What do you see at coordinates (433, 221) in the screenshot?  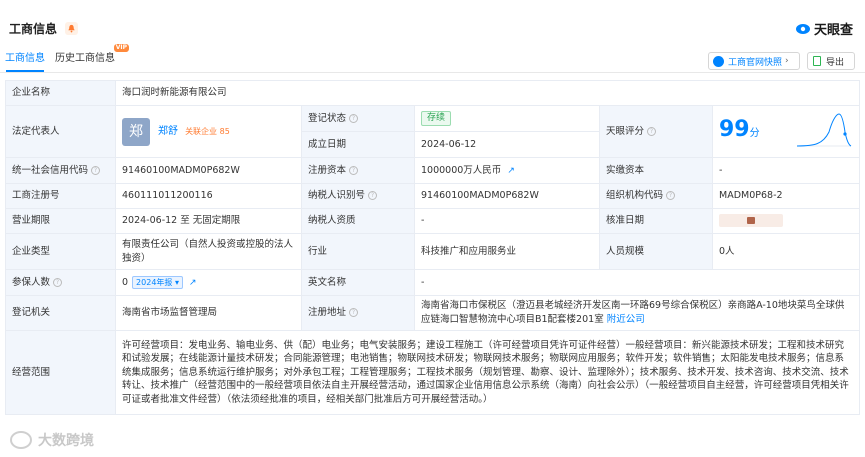 I see `table-row: 营业期限 2024-06-12 至 无固定期限 纳税人资质 - 核准日期` at bounding box center [433, 221].